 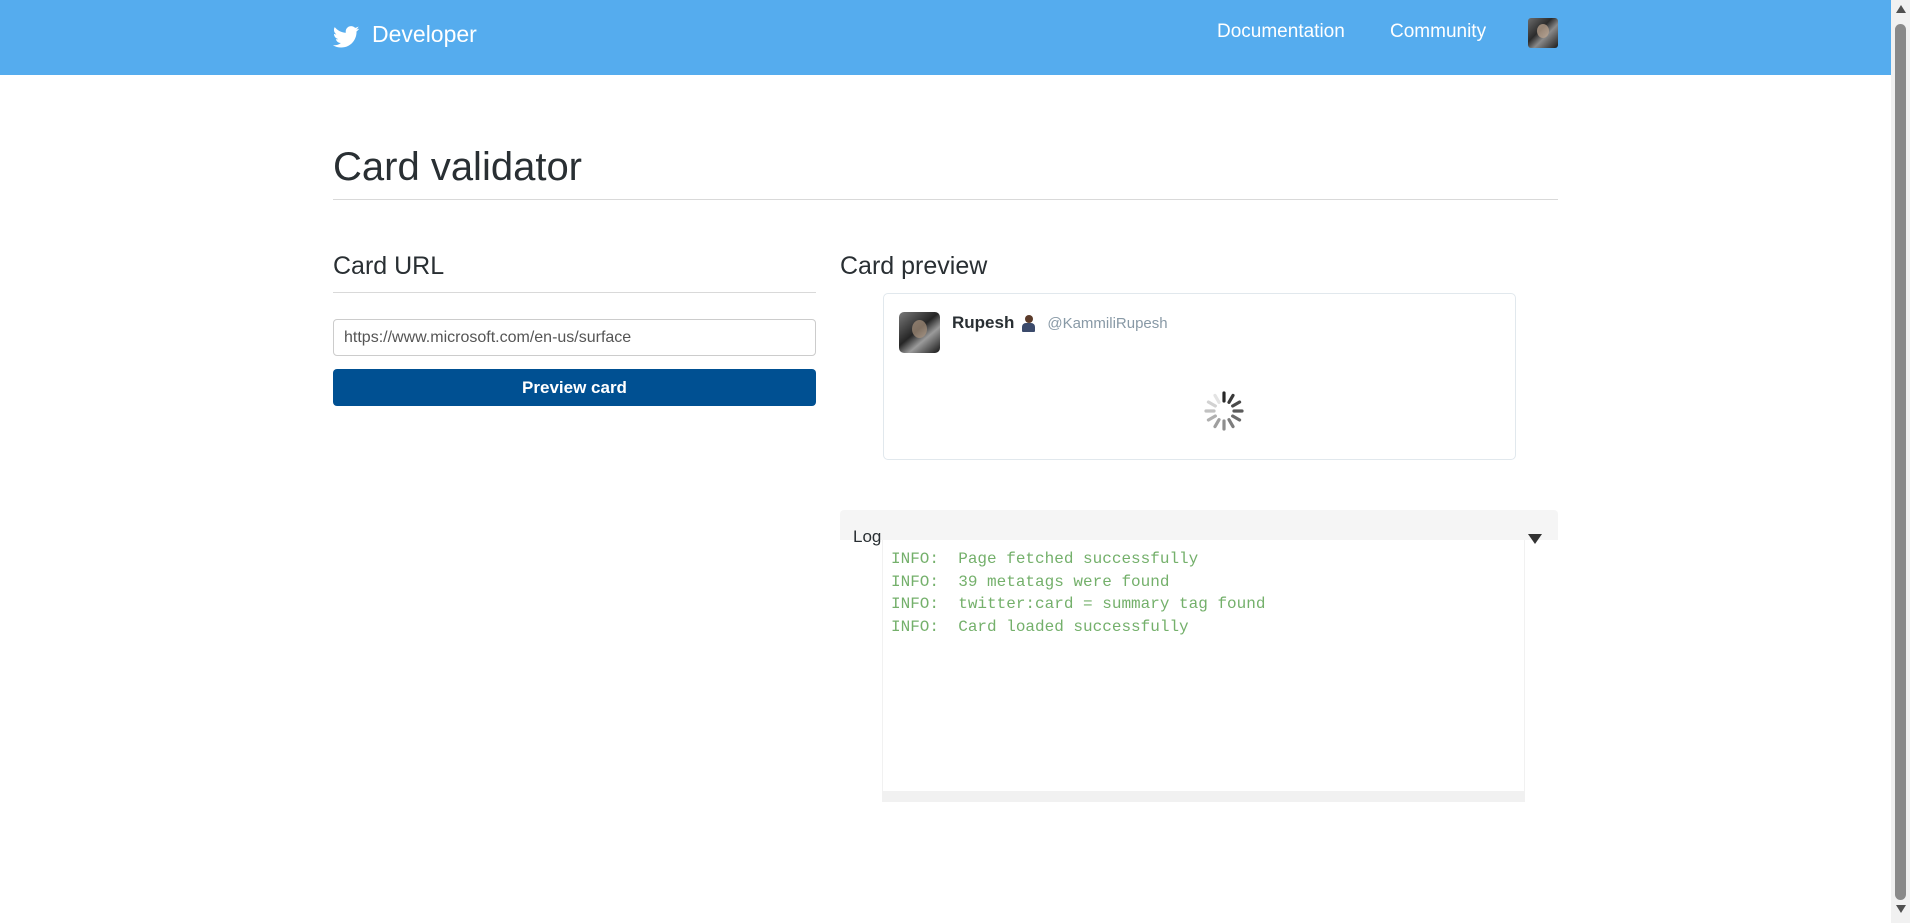 I want to click on nav-community: Community, so click(x=1438, y=31).